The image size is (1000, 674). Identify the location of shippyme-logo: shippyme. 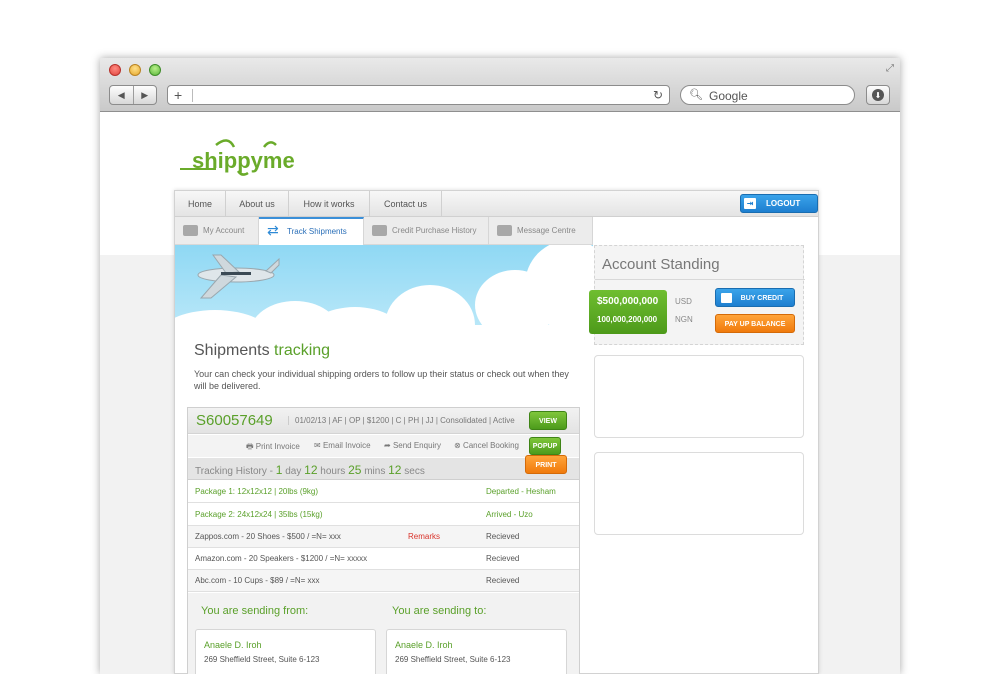
(240, 159).